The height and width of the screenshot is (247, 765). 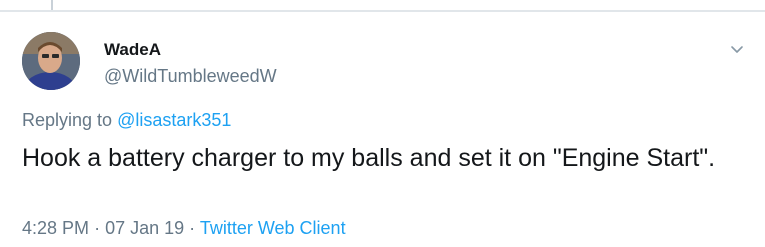 I want to click on replying-to-mention: @lisastark351, so click(x=174, y=120).